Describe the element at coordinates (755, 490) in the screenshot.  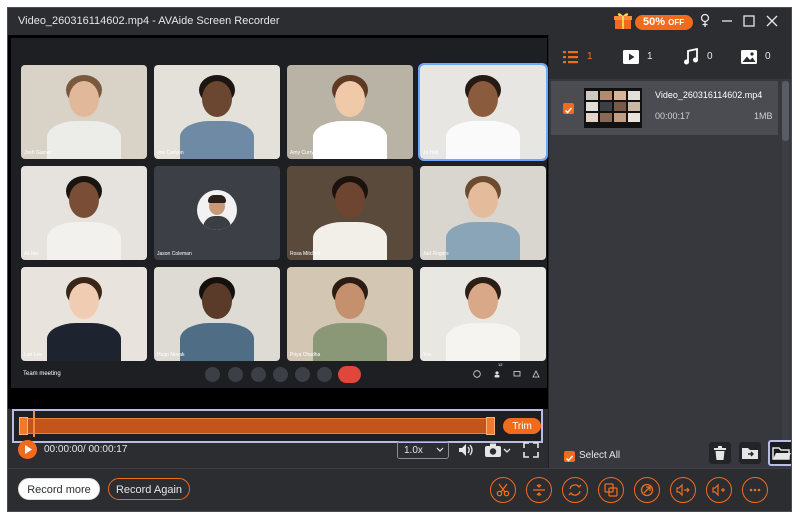
I see `more-tools` at that location.